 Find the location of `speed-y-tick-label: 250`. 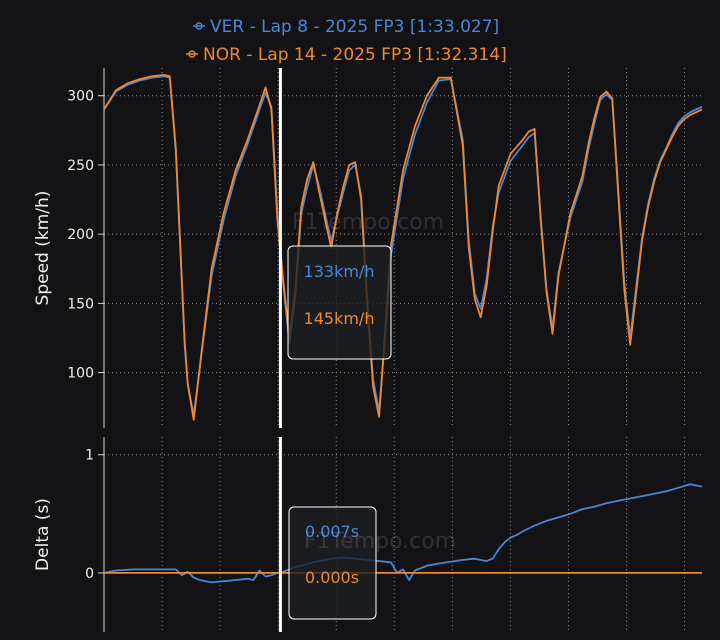

speed-y-tick-label: 250 is located at coordinates (80, 166).